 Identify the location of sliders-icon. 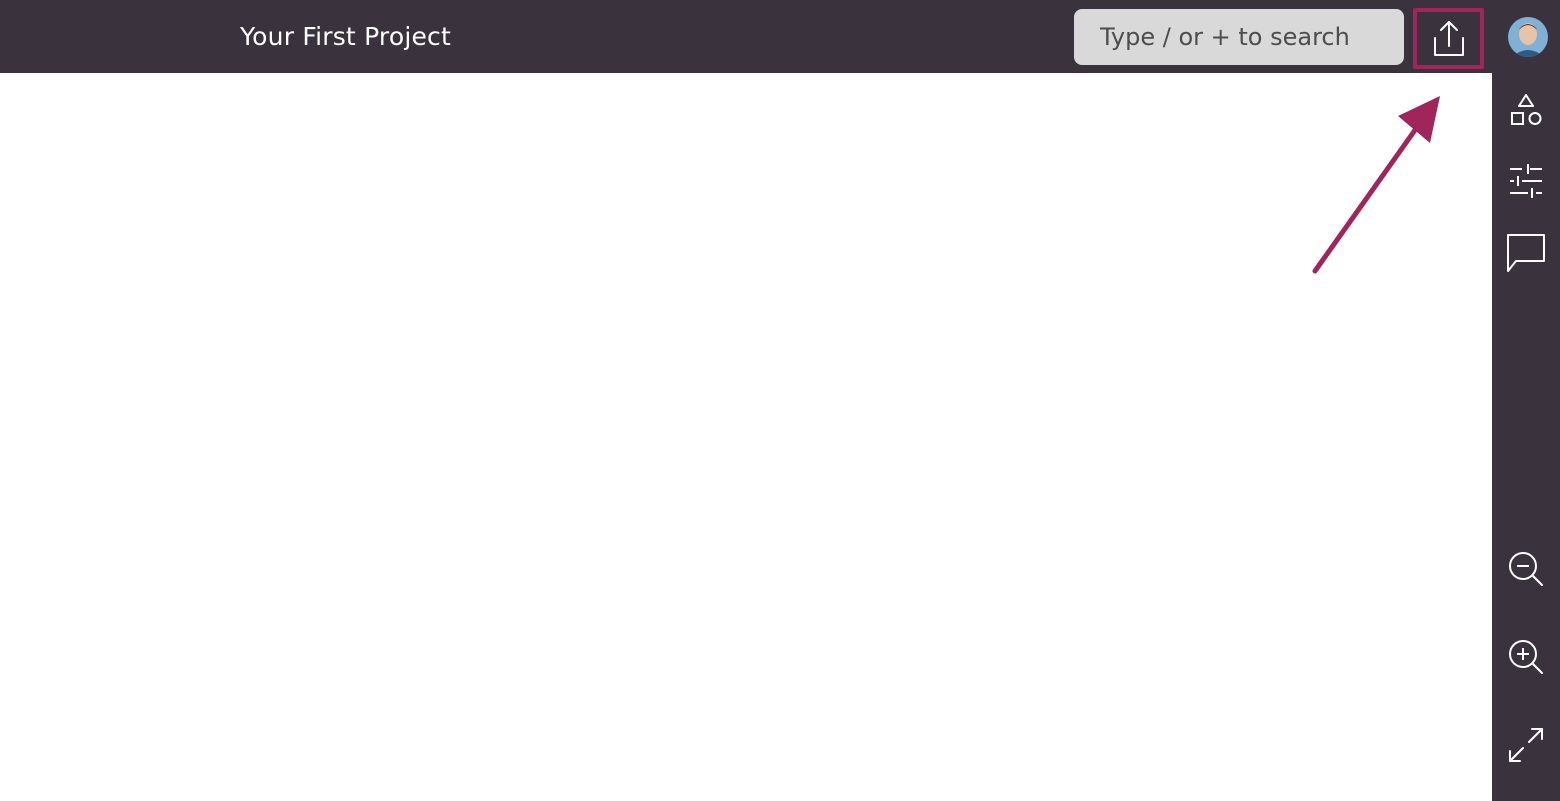
(1526, 181).